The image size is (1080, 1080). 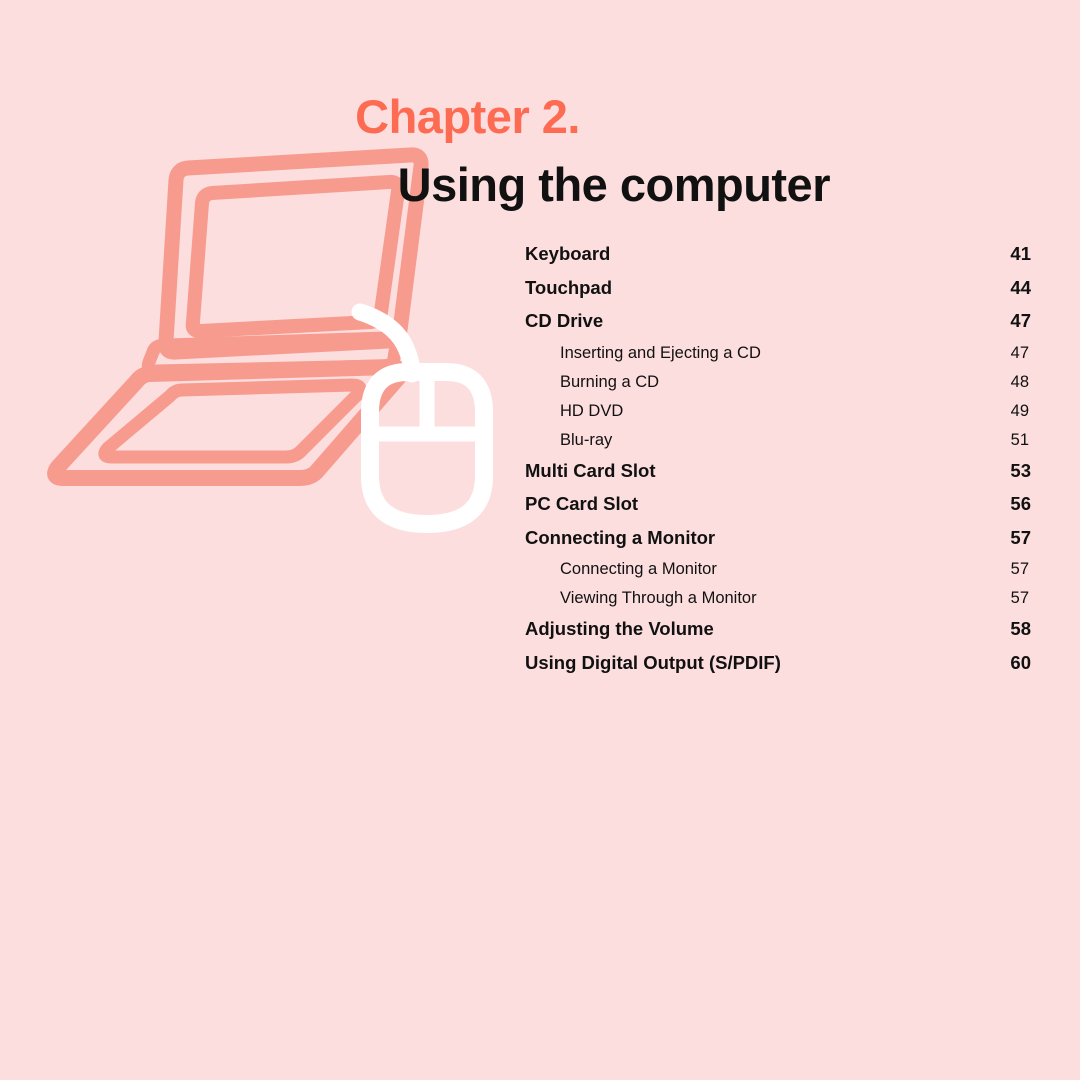 I want to click on toc-entry-label: CD Drive, so click(x=564, y=320).